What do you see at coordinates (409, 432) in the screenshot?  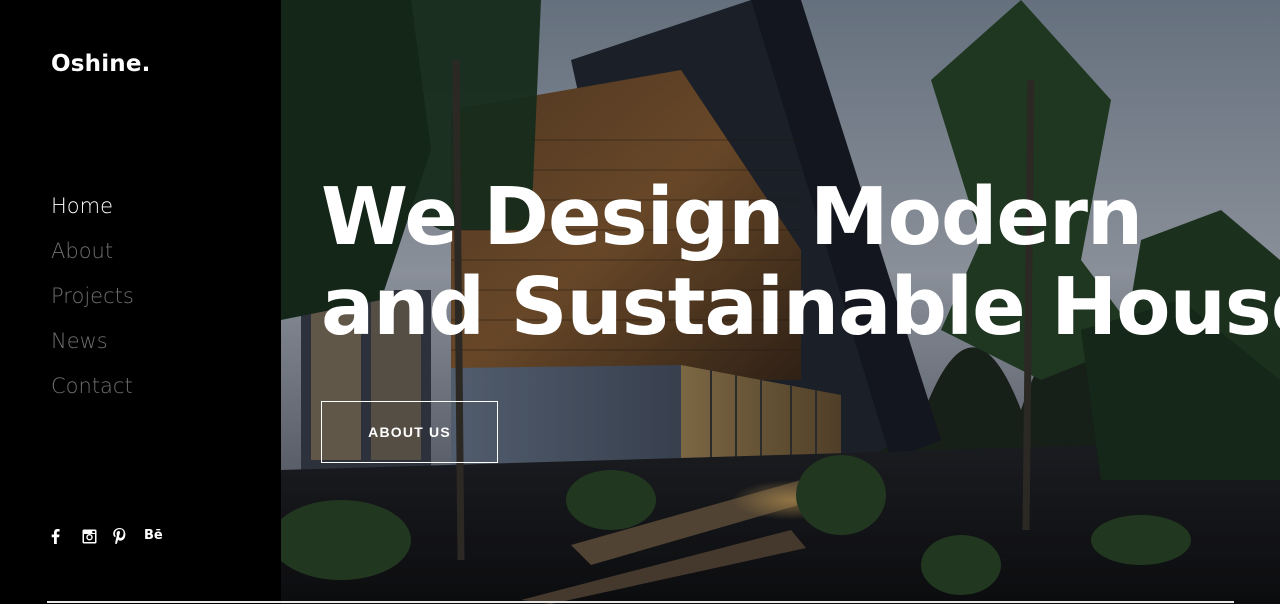 I see `about-us-button: ABOUT US` at bounding box center [409, 432].